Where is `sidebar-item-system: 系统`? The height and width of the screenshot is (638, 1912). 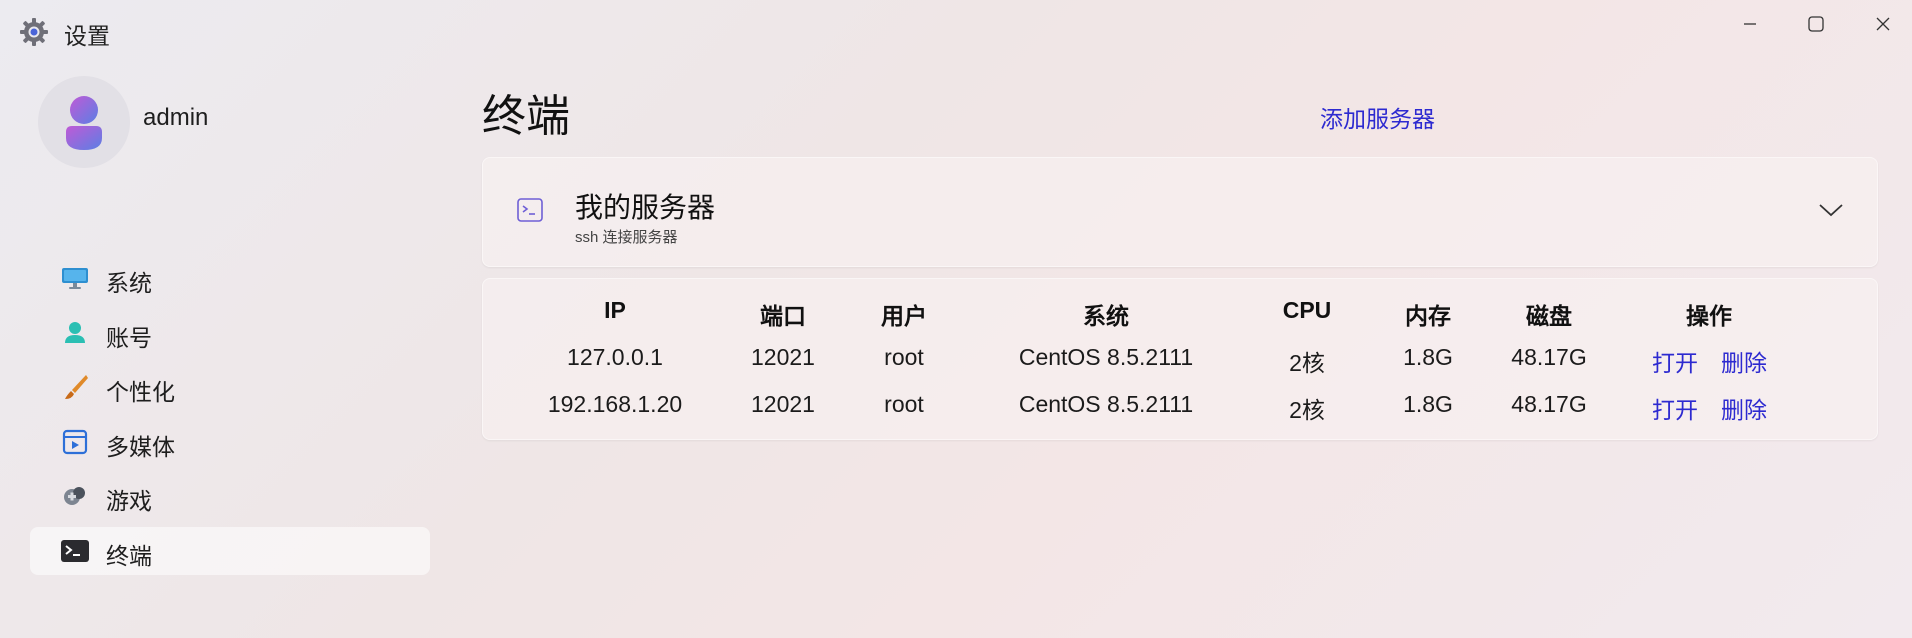 sidebar-item-system: 系统 is located at coordinates (230, 278).